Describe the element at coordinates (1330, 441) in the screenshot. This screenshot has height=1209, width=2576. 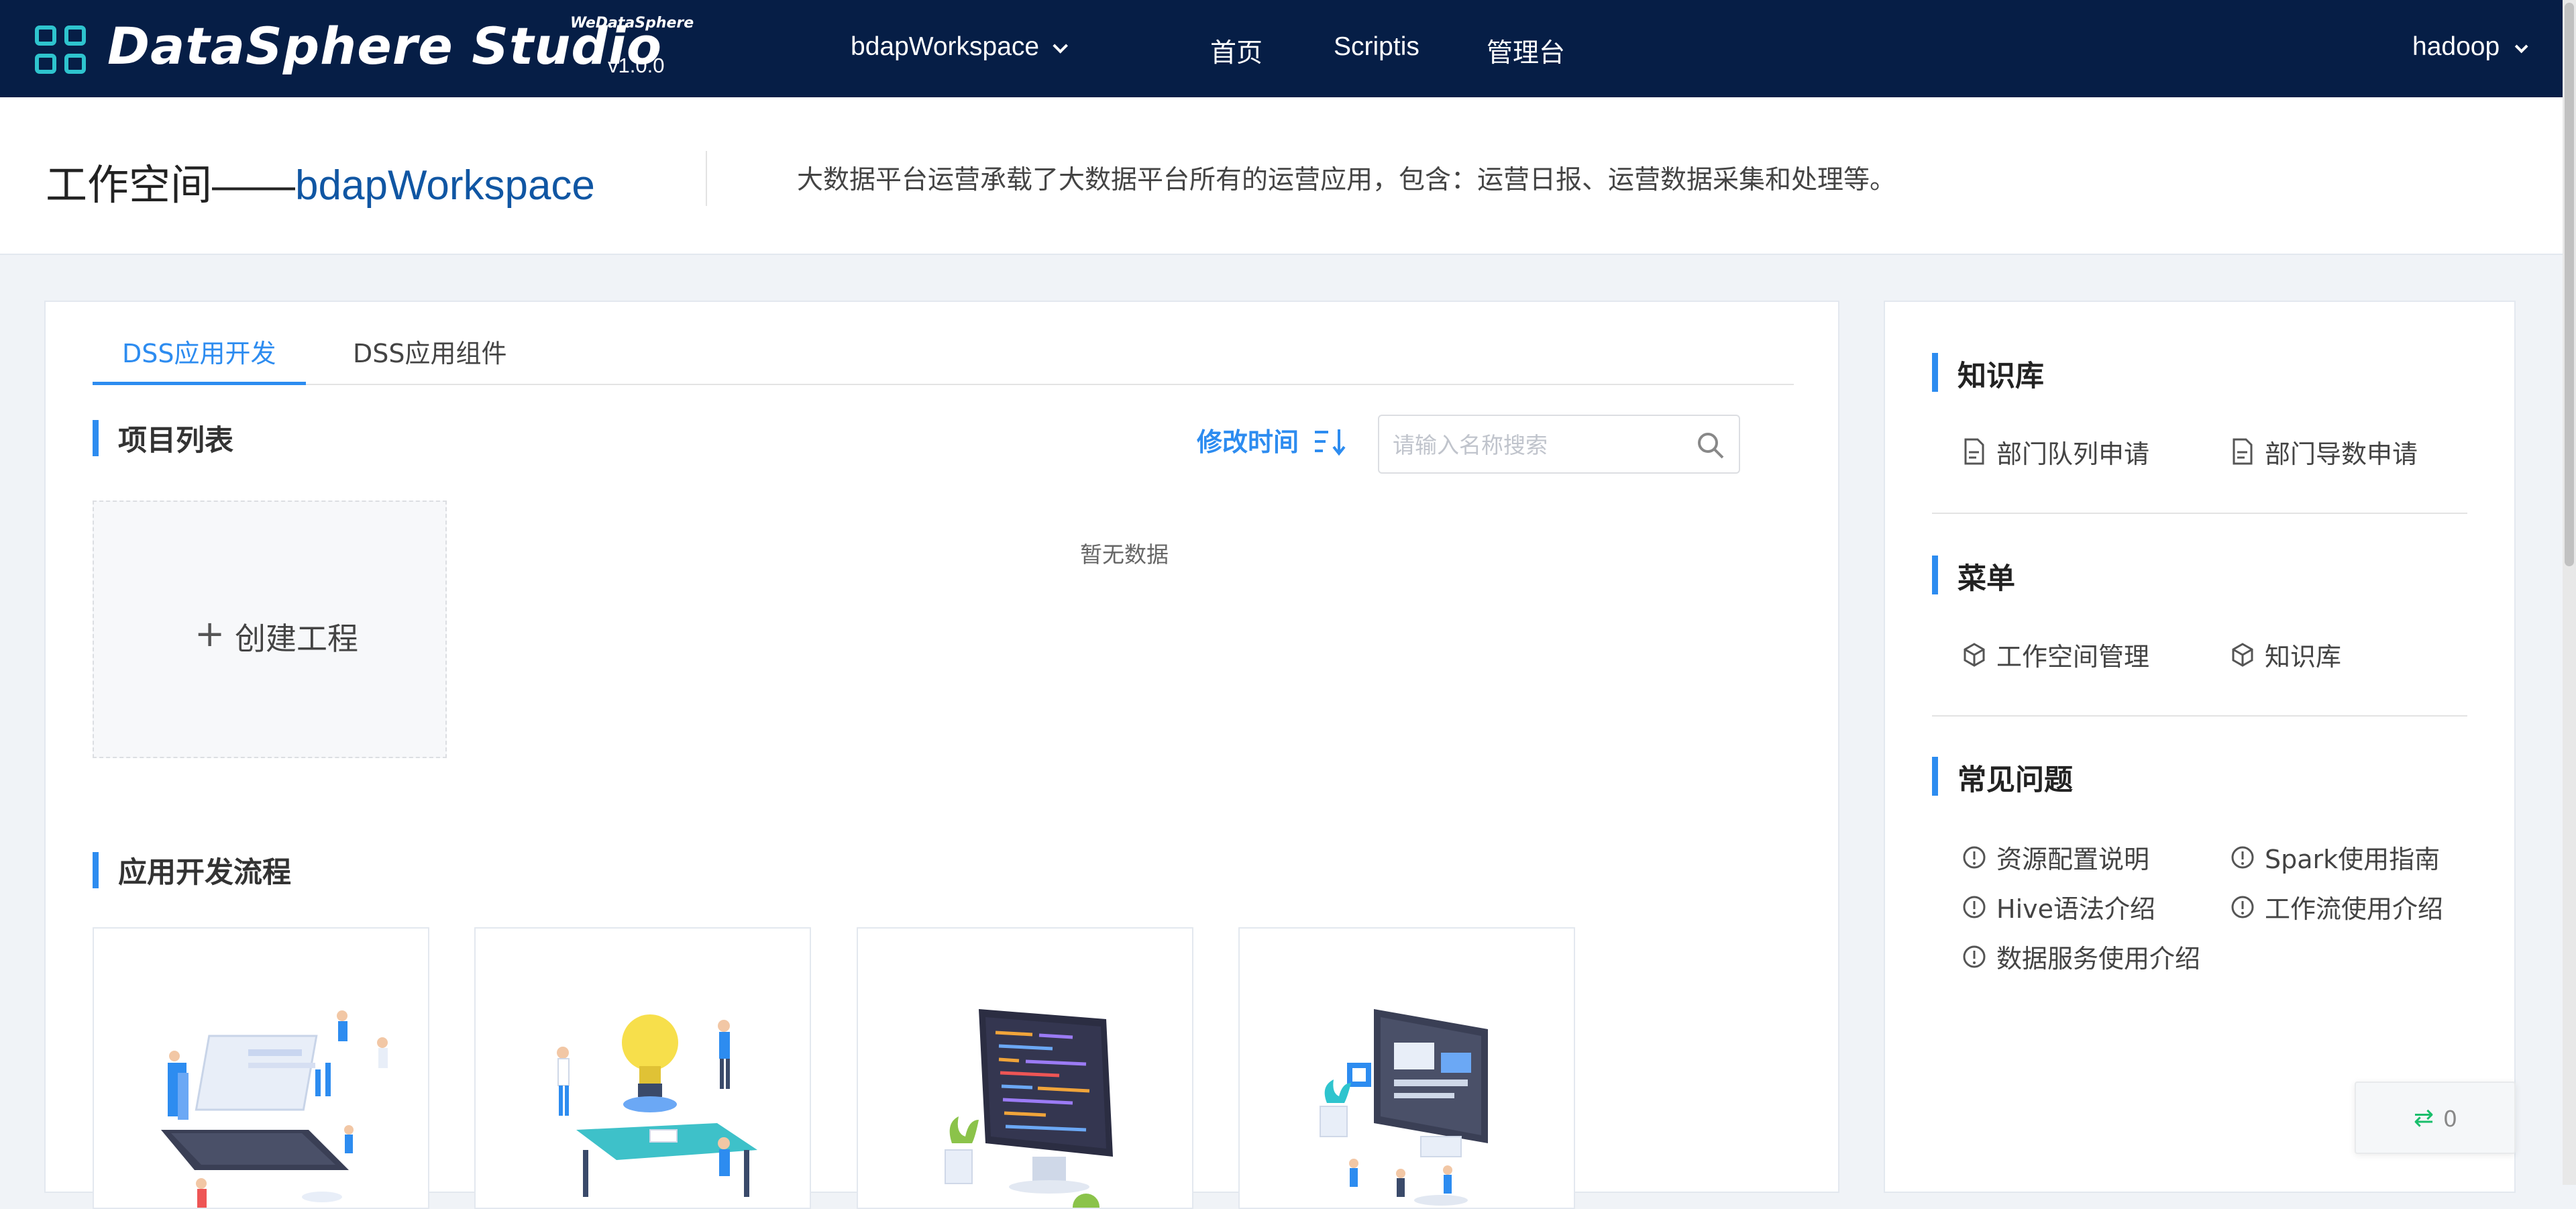
I see `sort-icon` at that location.